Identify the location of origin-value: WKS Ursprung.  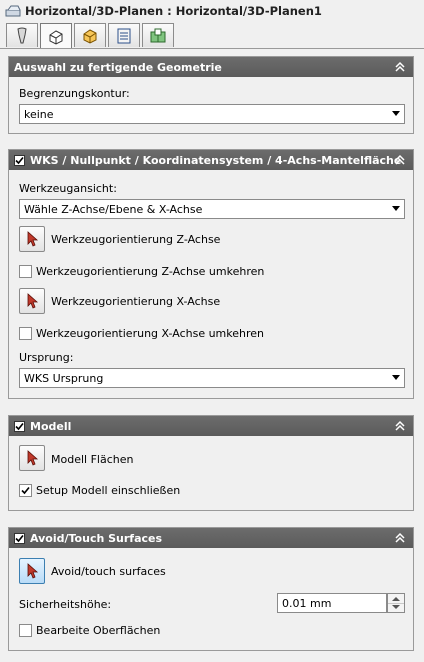
(64, 378).